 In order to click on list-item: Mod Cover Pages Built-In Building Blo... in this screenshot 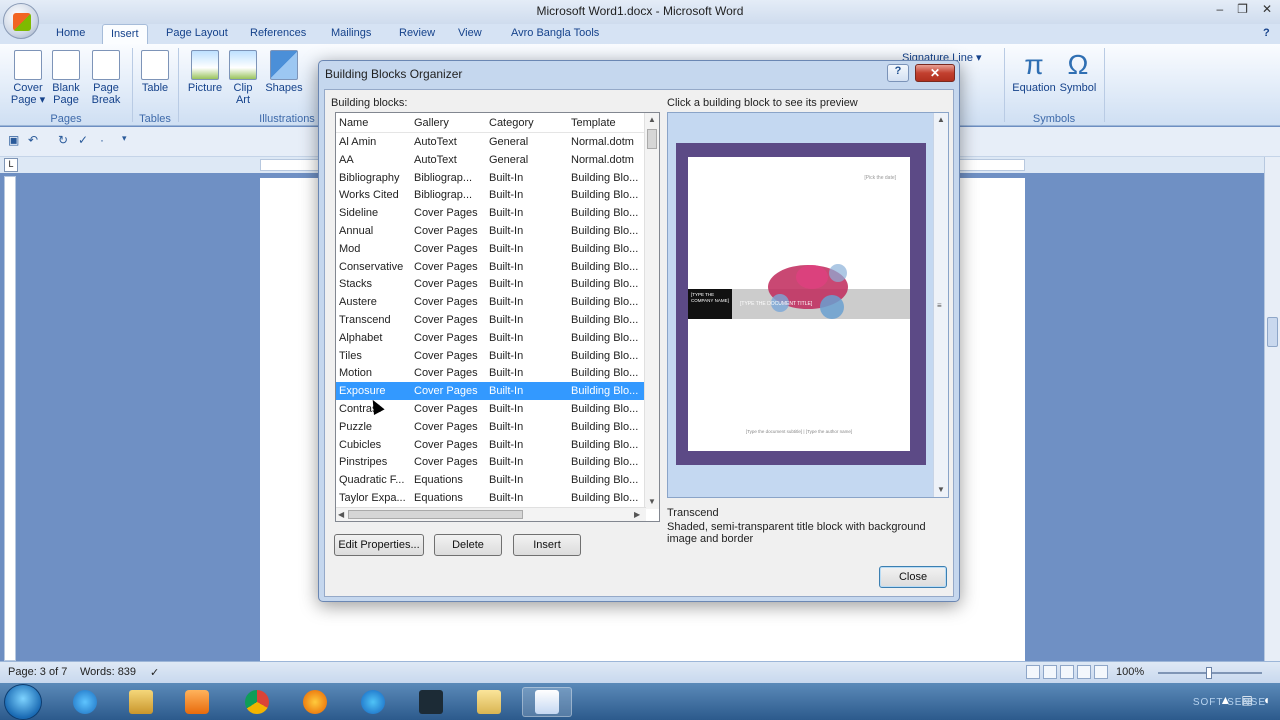, I will do `click(491, 249)`.